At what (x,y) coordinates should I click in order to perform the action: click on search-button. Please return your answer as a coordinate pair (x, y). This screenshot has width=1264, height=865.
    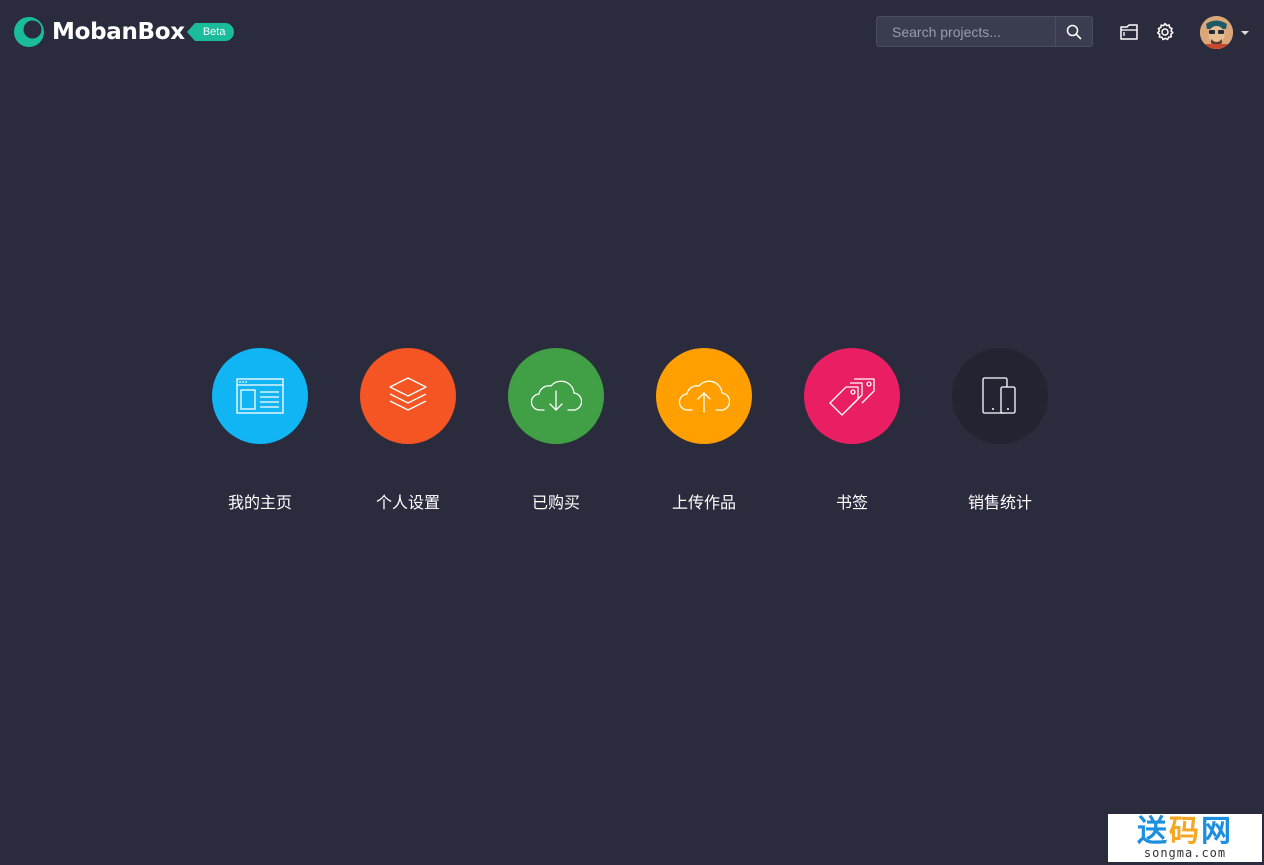
    Looking at the image, I should click on (1073, 31).